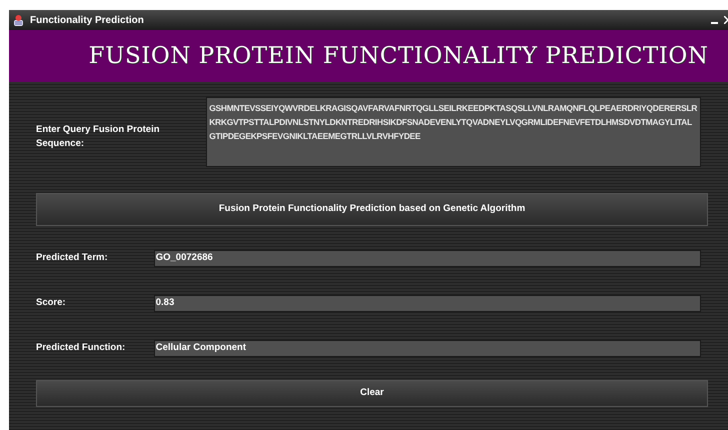 The width and height of the screenshot is (728, 430). What do you see at coordinates (81, 348) in the screenshot?
I see `field-label: Predicted Function:` at bounding box center [81, 348].